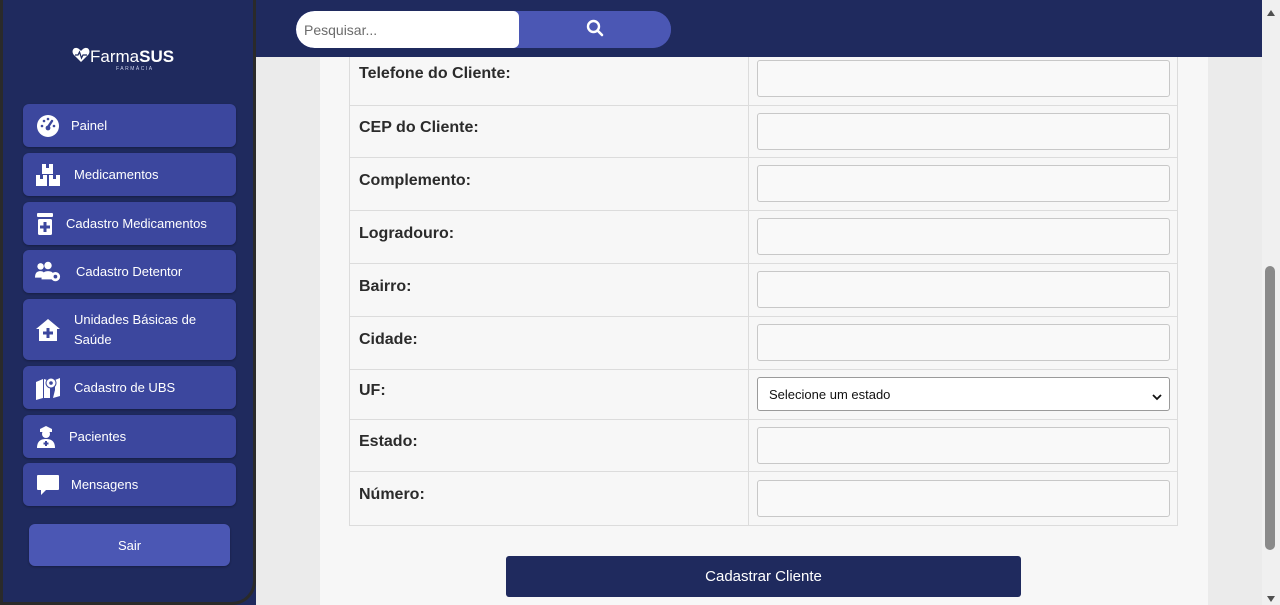 The width and height of the screenshot is (1280, 605). Describe the element at coordinates (125, 387) in the screenshot. I see `sidebar-item-label: Cadastro de UBS` at that location.